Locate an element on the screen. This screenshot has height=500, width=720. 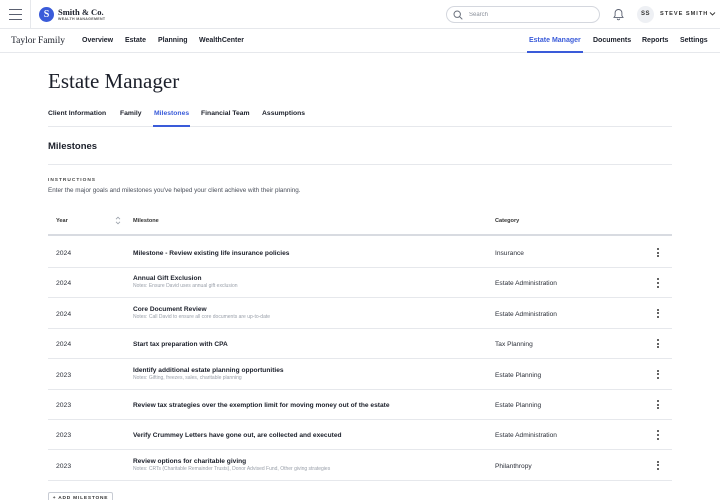
nav-planning: Planning is located at coordinates (173, 40).